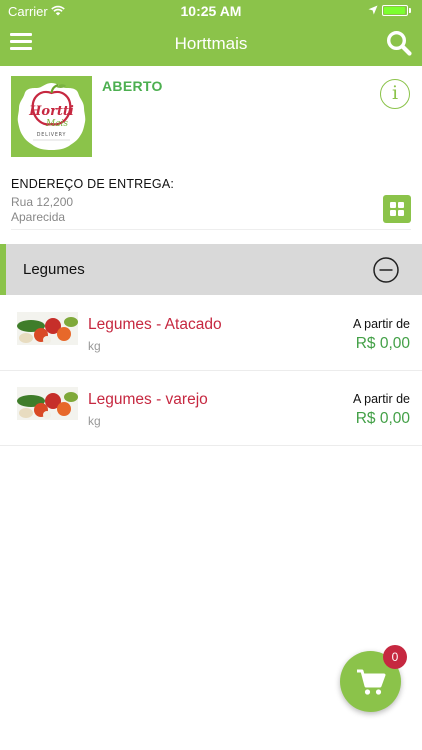  Describe the element at coordinates (56, 124) in the screenshot. I see `svg-text: Mais` at that location.